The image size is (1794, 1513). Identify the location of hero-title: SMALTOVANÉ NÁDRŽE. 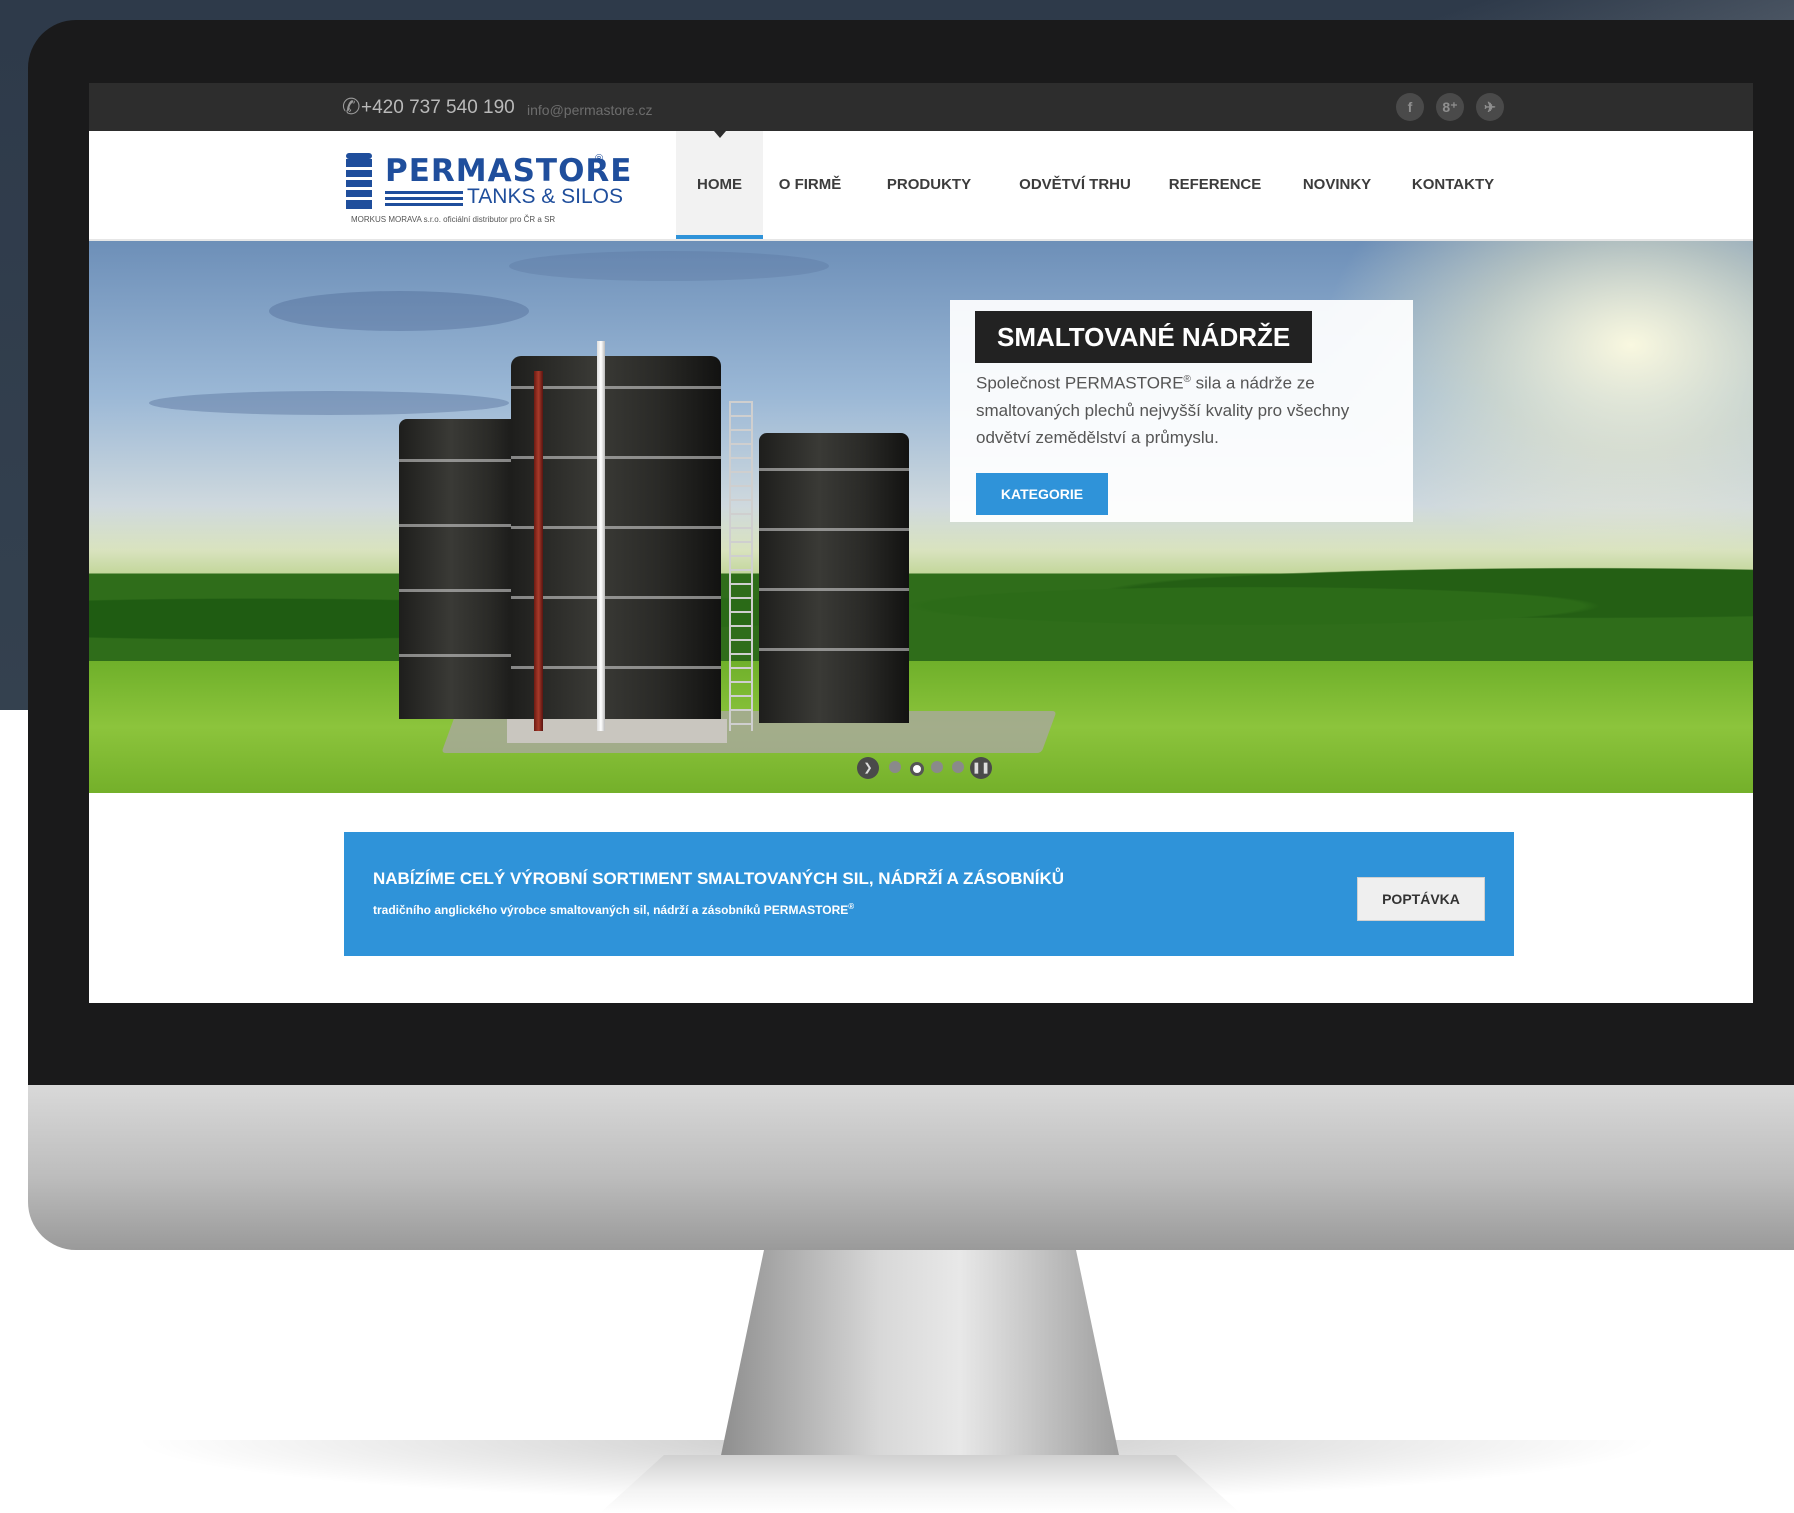
(1144, 337).